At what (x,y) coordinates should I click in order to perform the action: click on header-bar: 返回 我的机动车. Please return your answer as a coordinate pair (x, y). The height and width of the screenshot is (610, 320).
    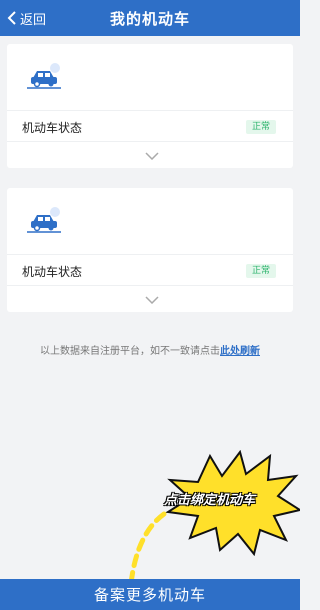
    Looking at the image, I should click on (150, 18).